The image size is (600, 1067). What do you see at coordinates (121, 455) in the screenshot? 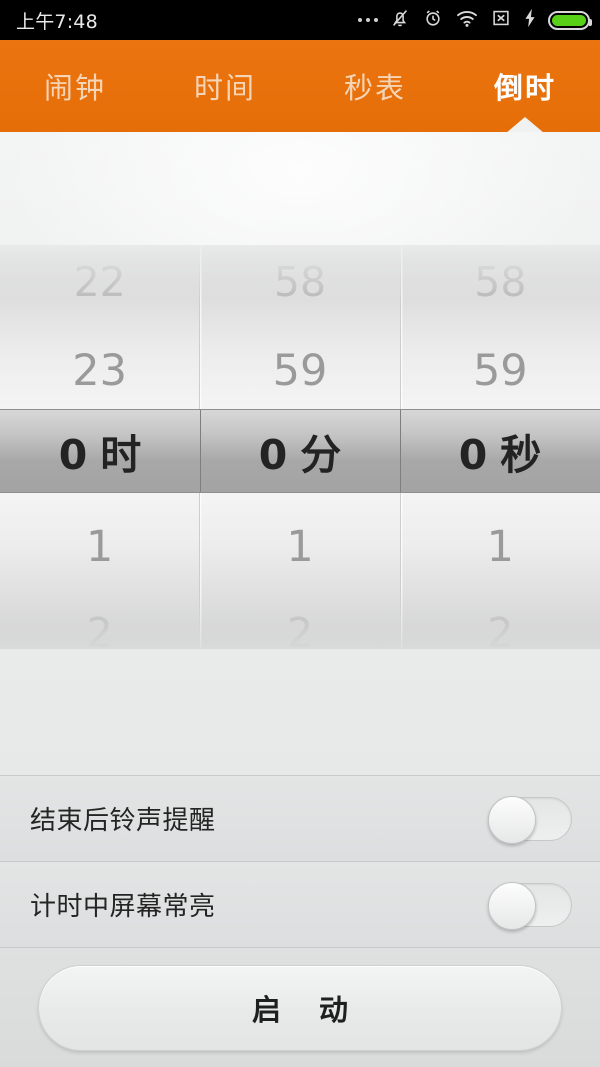
I see `hours-unit-label: 时` at bounding box center [121, 455].